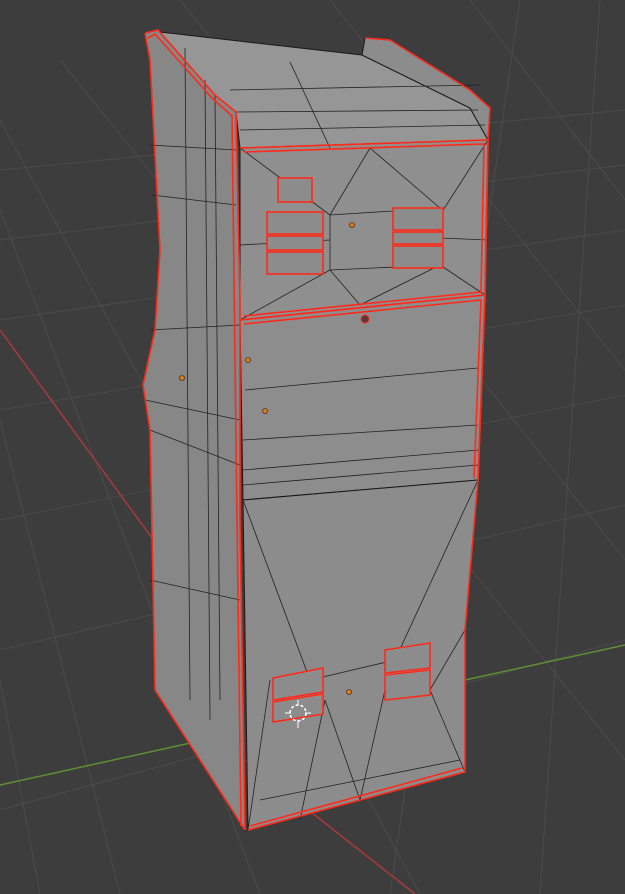 Image resolution: width=625 pixels, height=894 pixels. Describe the element at coordinates (295, 190) in the screenshot. I see `panel-button-top` at that location.